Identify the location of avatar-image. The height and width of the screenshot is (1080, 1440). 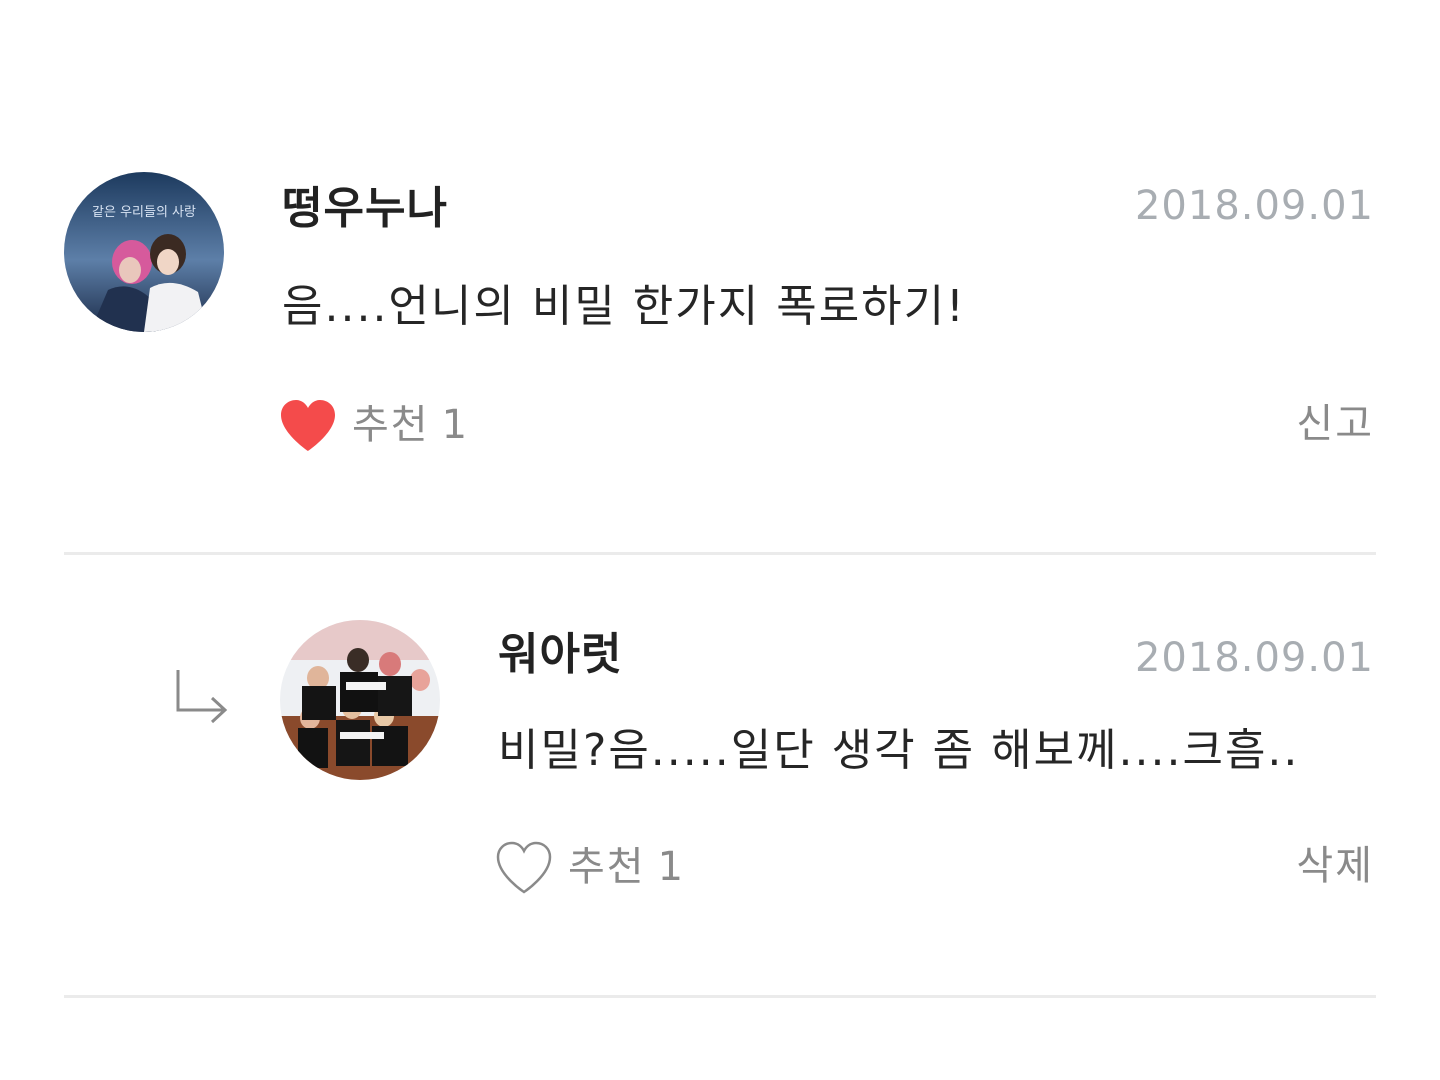
(360, 700).